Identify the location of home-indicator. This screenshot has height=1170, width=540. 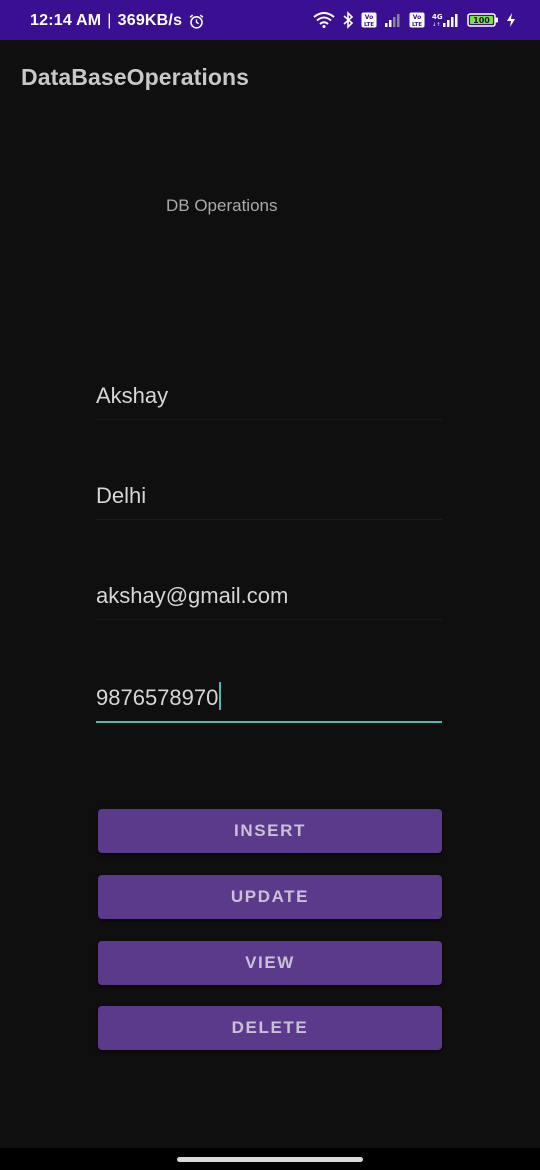
(270, 1159).